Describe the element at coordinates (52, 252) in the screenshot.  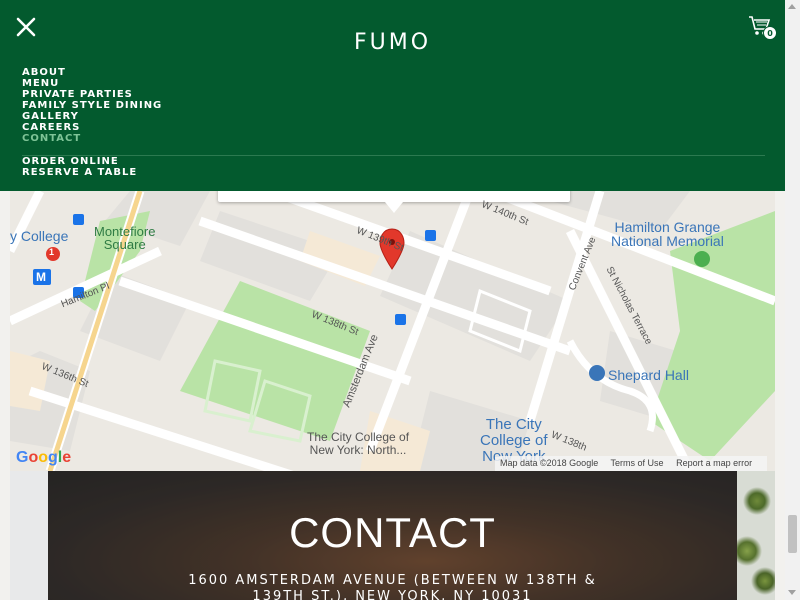
I see `route-1-icon: 1` at that location.